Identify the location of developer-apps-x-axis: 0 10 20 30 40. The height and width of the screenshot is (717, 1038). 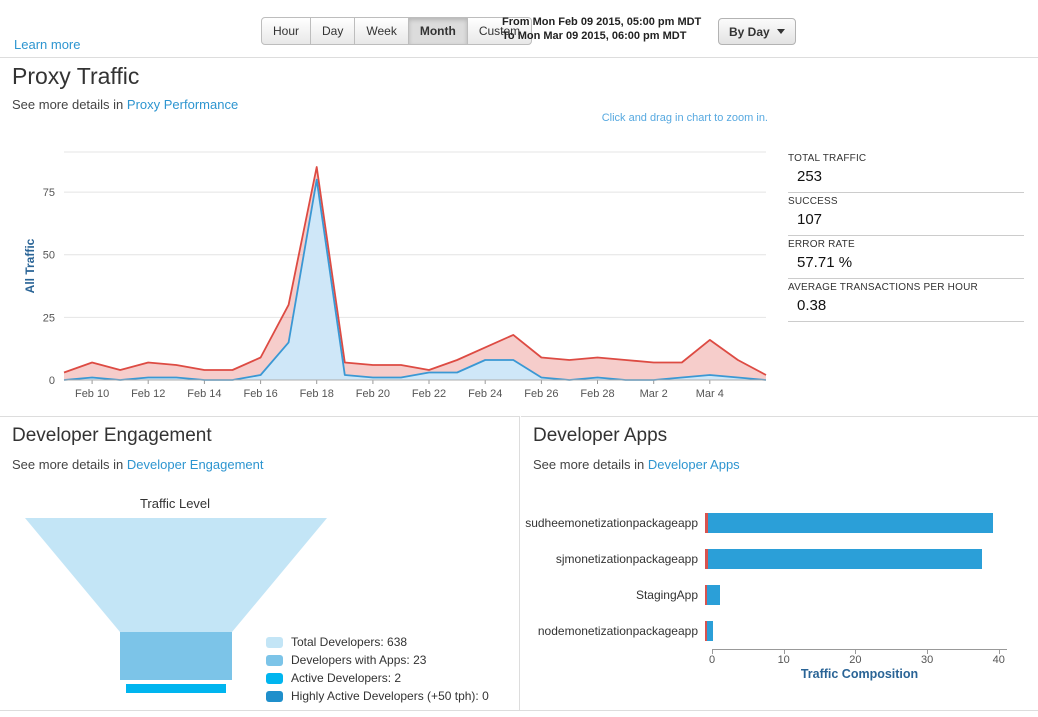
(857, 659).